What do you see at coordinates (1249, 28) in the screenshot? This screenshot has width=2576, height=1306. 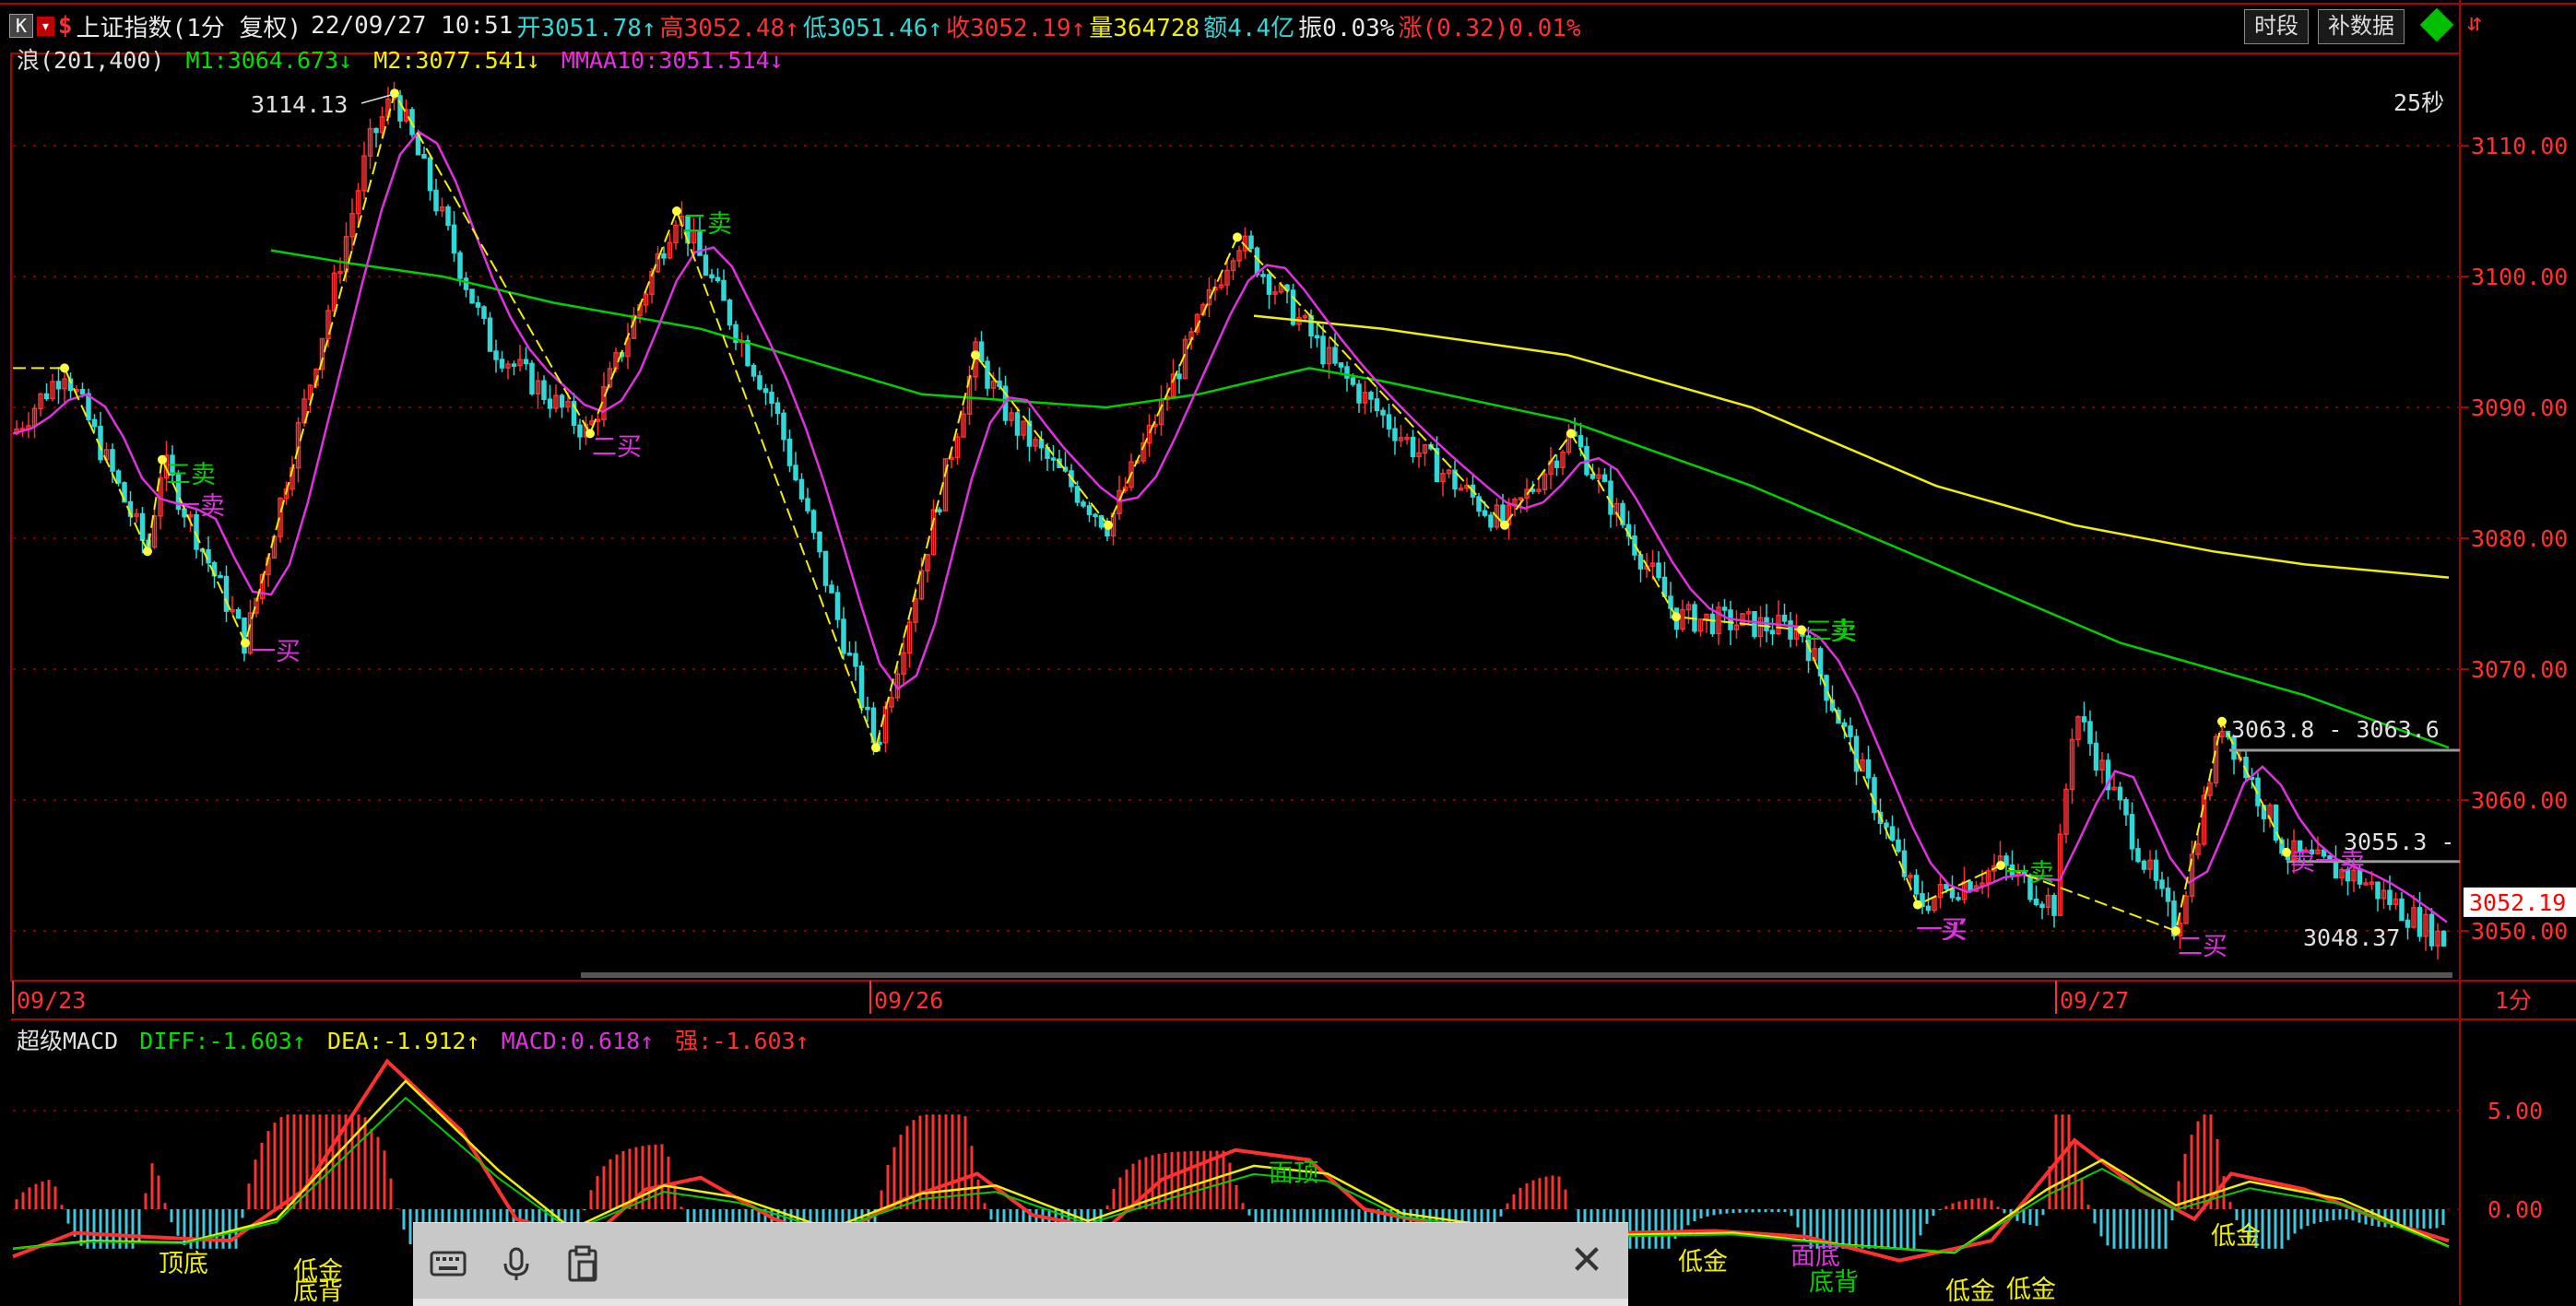 I see `amount: 额4.4亿` at bounding box center [1249, 28].